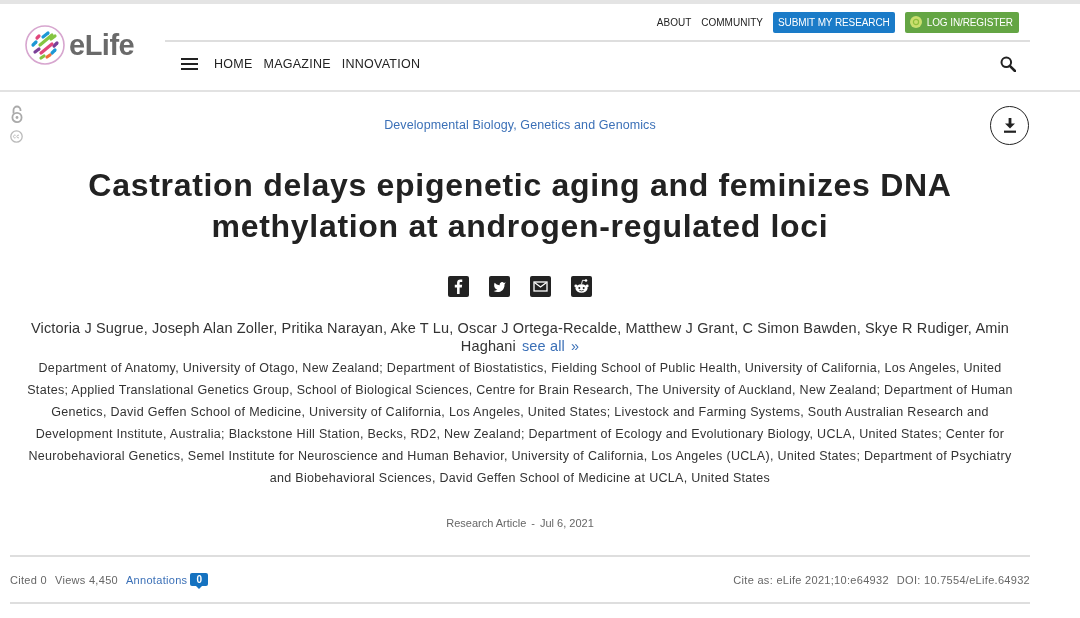 The height and width of the screenshot is (618, 1080). I want to click on article-title: Castration delays epigenetic aging and feminizes DNA methylation at androgen-regulated loci, so click(520, 206).